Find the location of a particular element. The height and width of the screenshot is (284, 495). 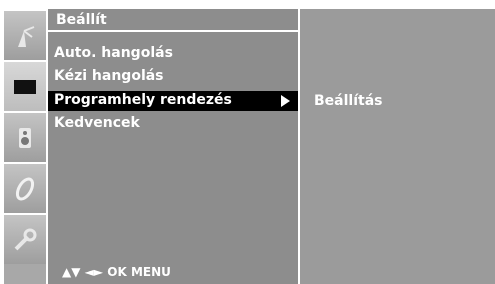

menu-item-manual-tuning: Kézi hangolás is located at coordinates (109, 76).